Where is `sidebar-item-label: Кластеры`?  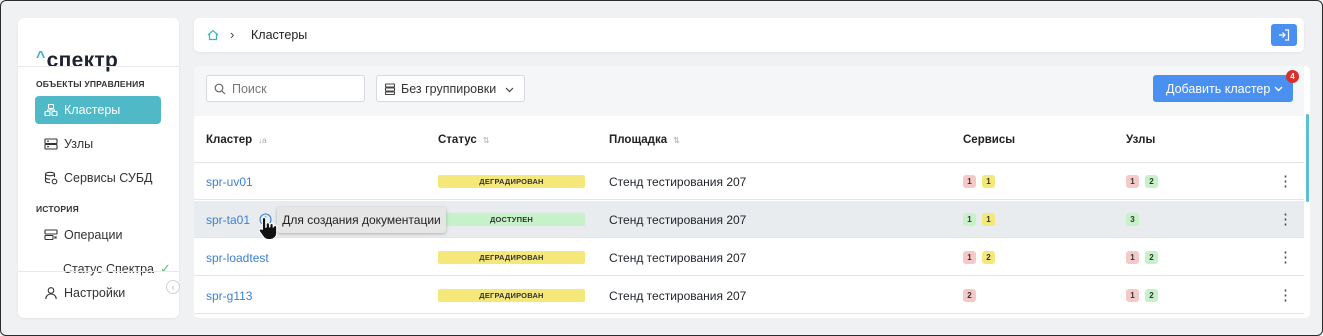 sidebar-item-label: Кластеры is located at coordinates (92, 110).